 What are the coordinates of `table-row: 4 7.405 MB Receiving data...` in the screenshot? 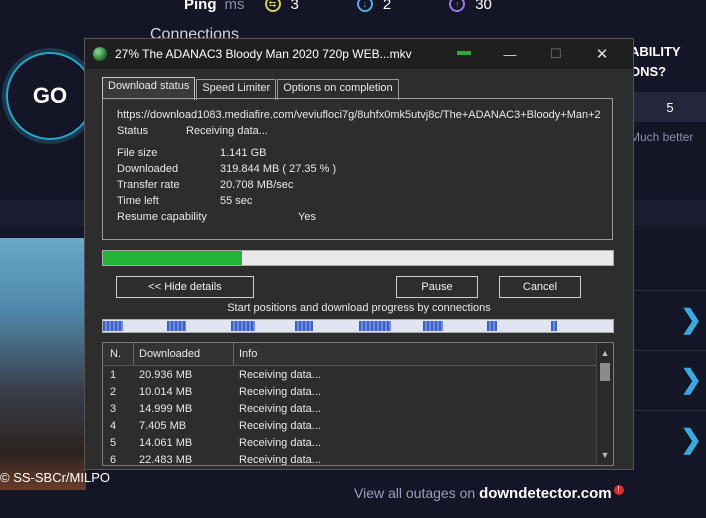 It's located at (350, 426).